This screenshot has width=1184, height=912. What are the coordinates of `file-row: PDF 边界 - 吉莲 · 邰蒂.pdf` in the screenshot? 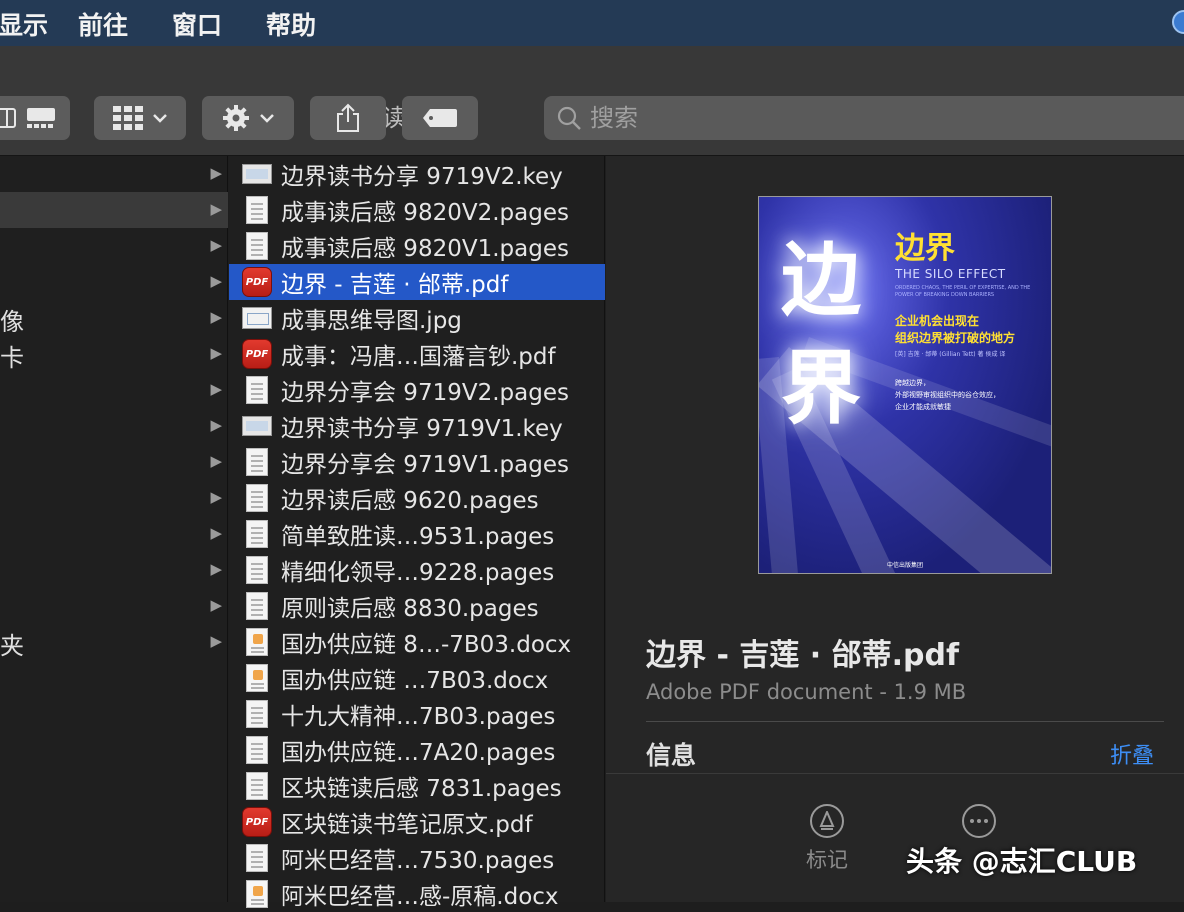 It's located at (417, 282).